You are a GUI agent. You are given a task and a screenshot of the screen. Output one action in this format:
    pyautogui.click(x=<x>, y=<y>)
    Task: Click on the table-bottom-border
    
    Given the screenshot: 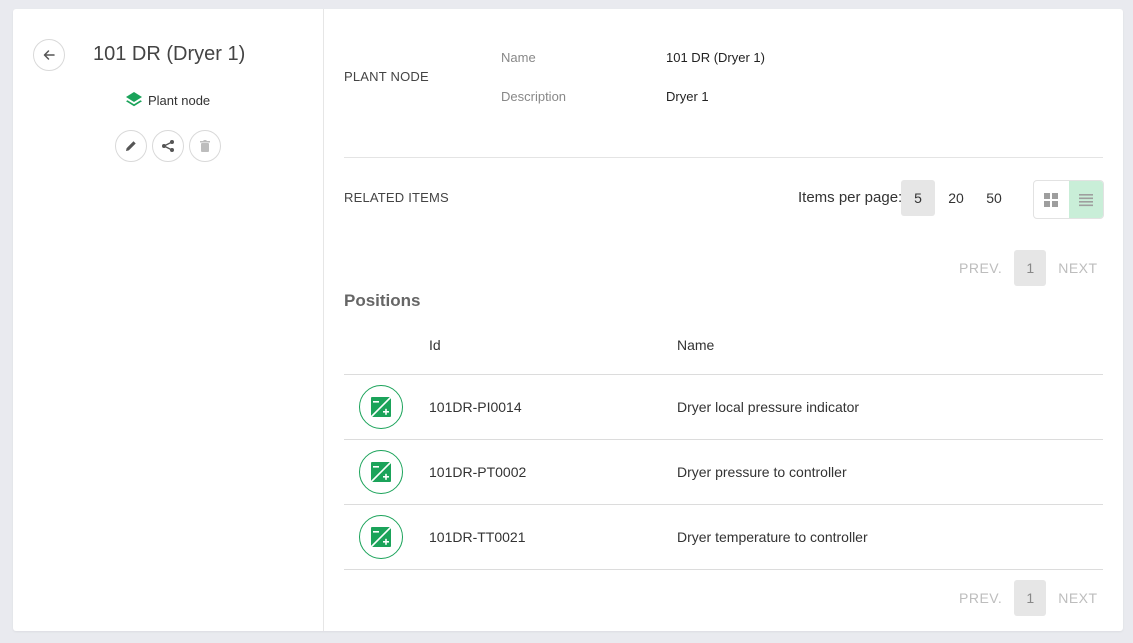 What is the action you would take?
    pyautogui.click(x=723, y=569)
    